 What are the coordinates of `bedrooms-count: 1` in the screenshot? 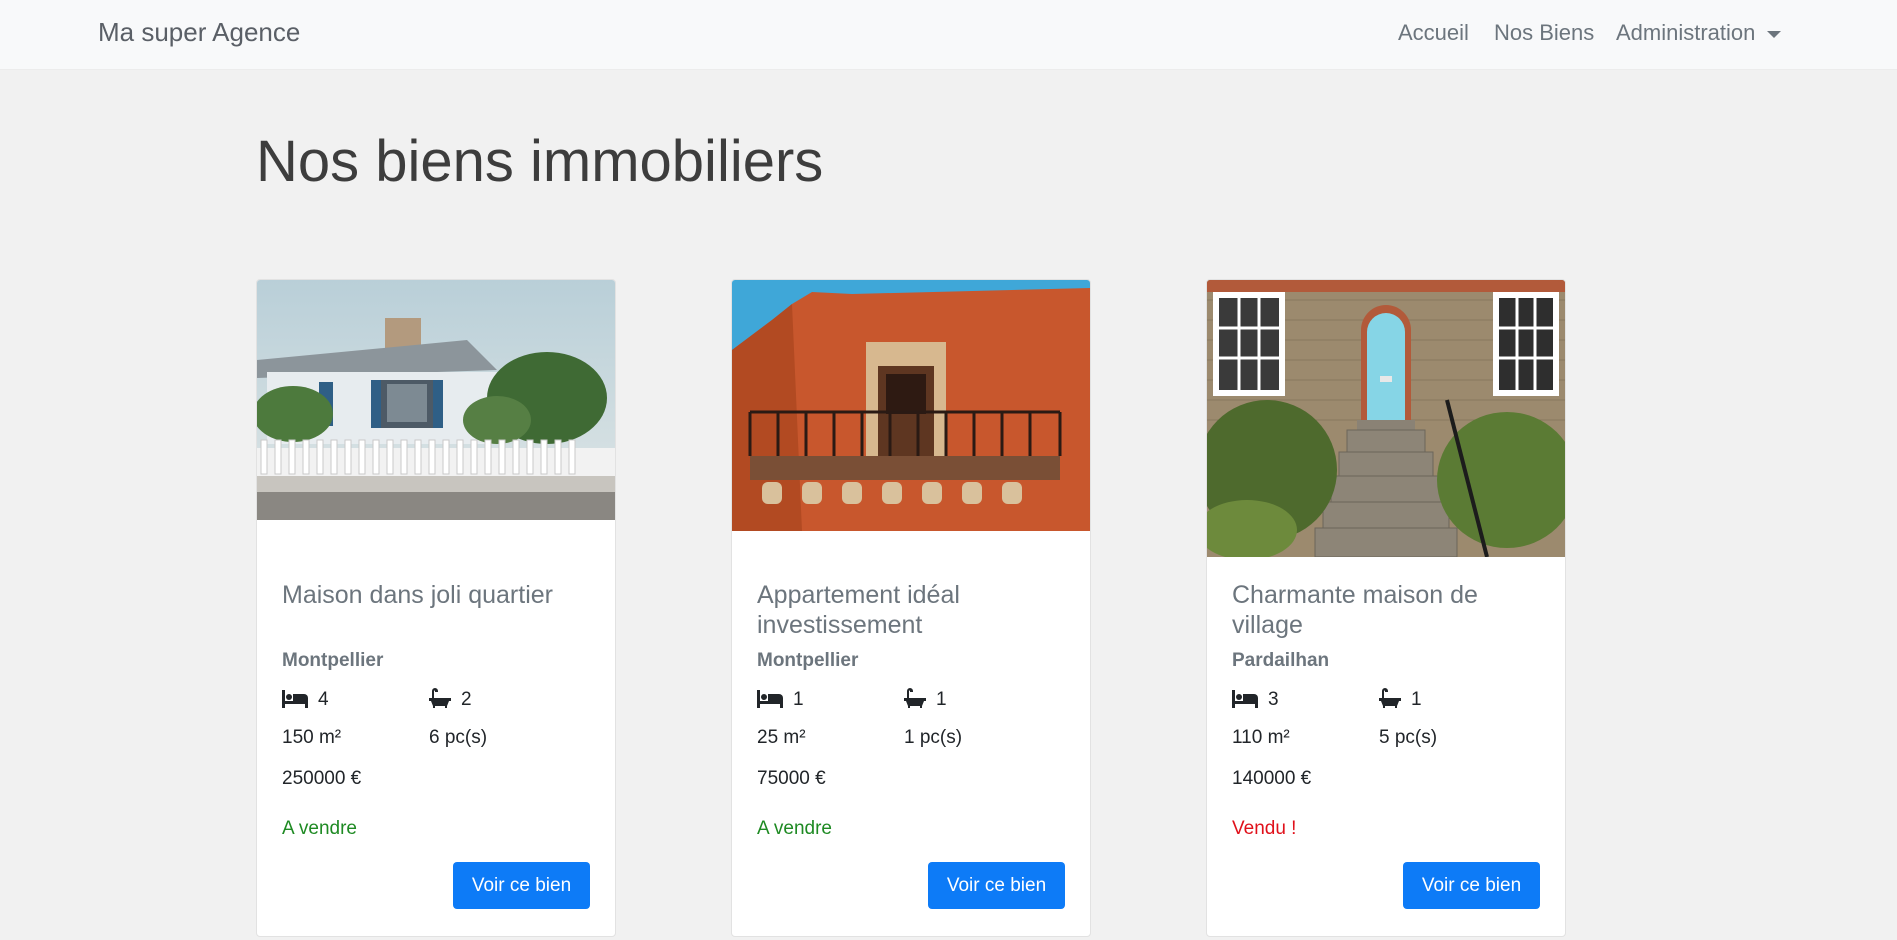 It's located at (780, 699).